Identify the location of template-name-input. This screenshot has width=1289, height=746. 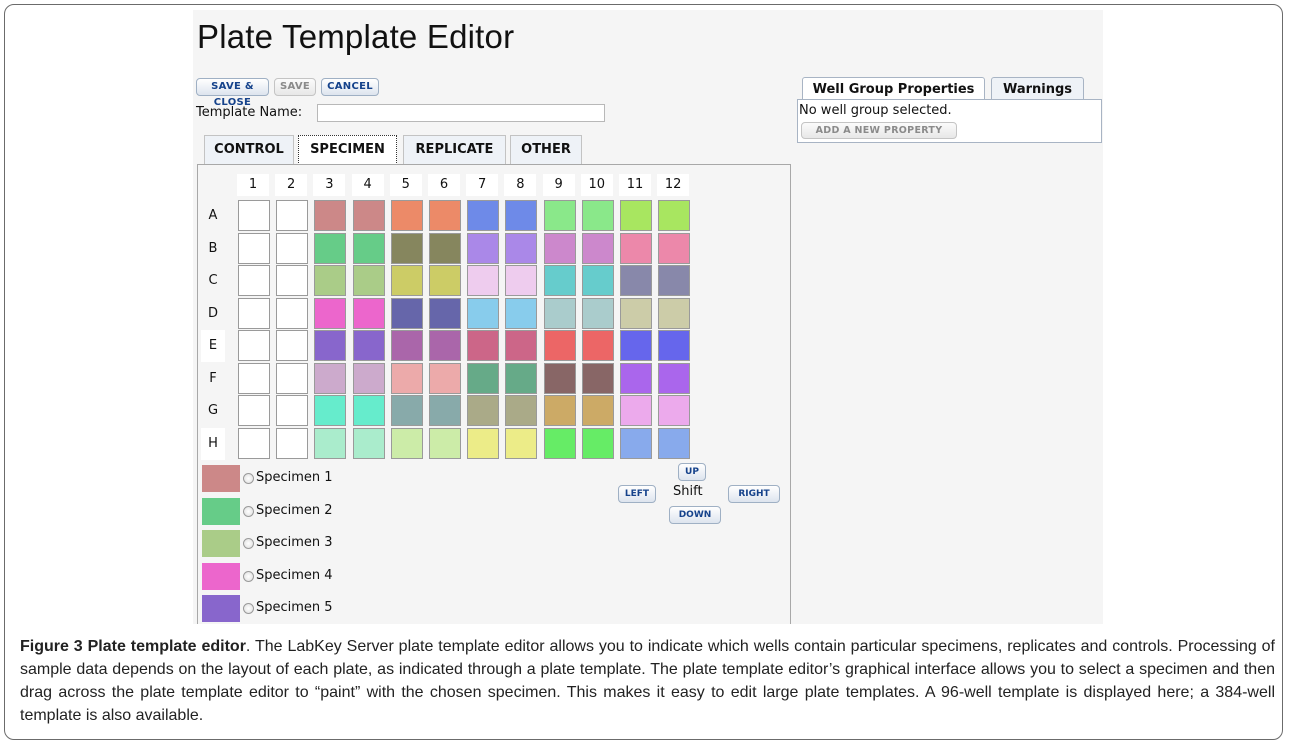
(461, 113).